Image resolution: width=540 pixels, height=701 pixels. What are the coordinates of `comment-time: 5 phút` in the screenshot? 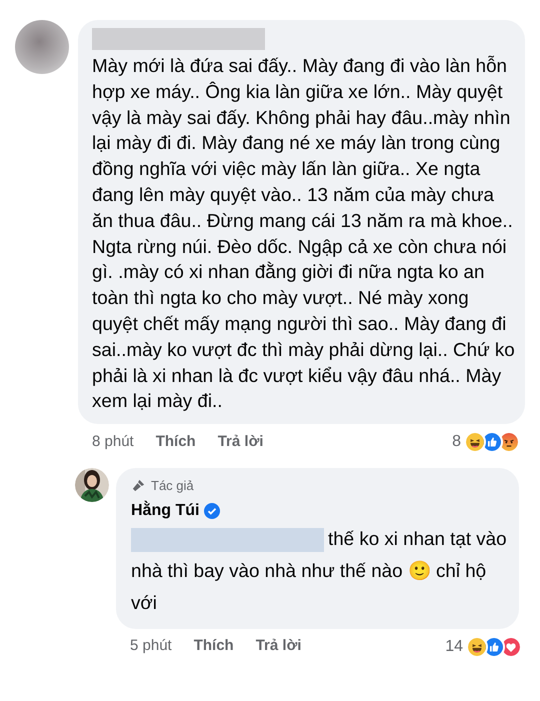 It's located at (151, 646).